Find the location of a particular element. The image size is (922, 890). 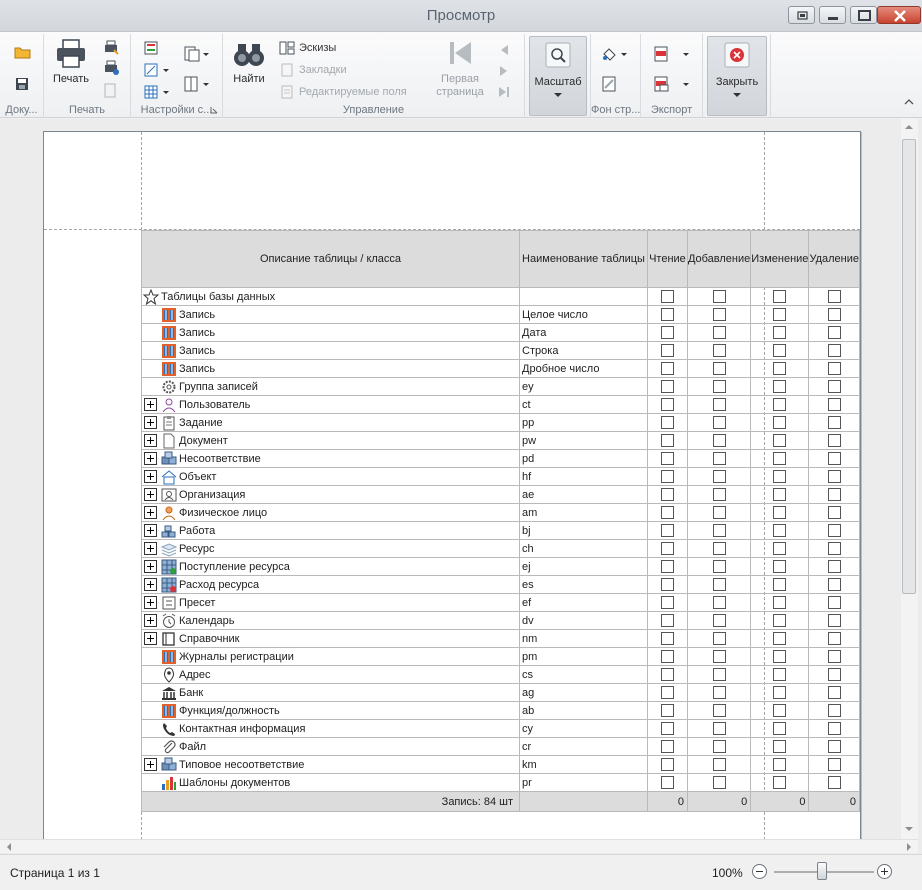

vertical-scroll-thumb is located at coordinates (909, 366).